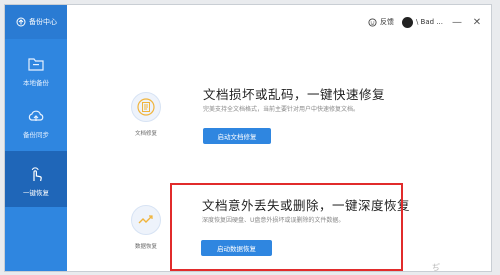  I want to click on app-title-bar: 备份中心, so click(36, 22).